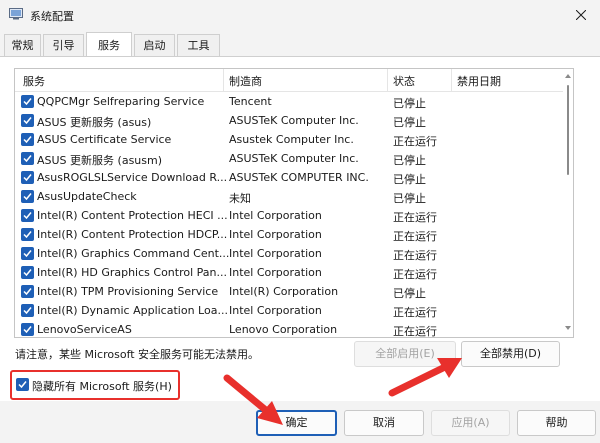 This screenshot has height=443, width=600. I want to click on disable-all-button: 全部禁用(D), so click(510, 354).